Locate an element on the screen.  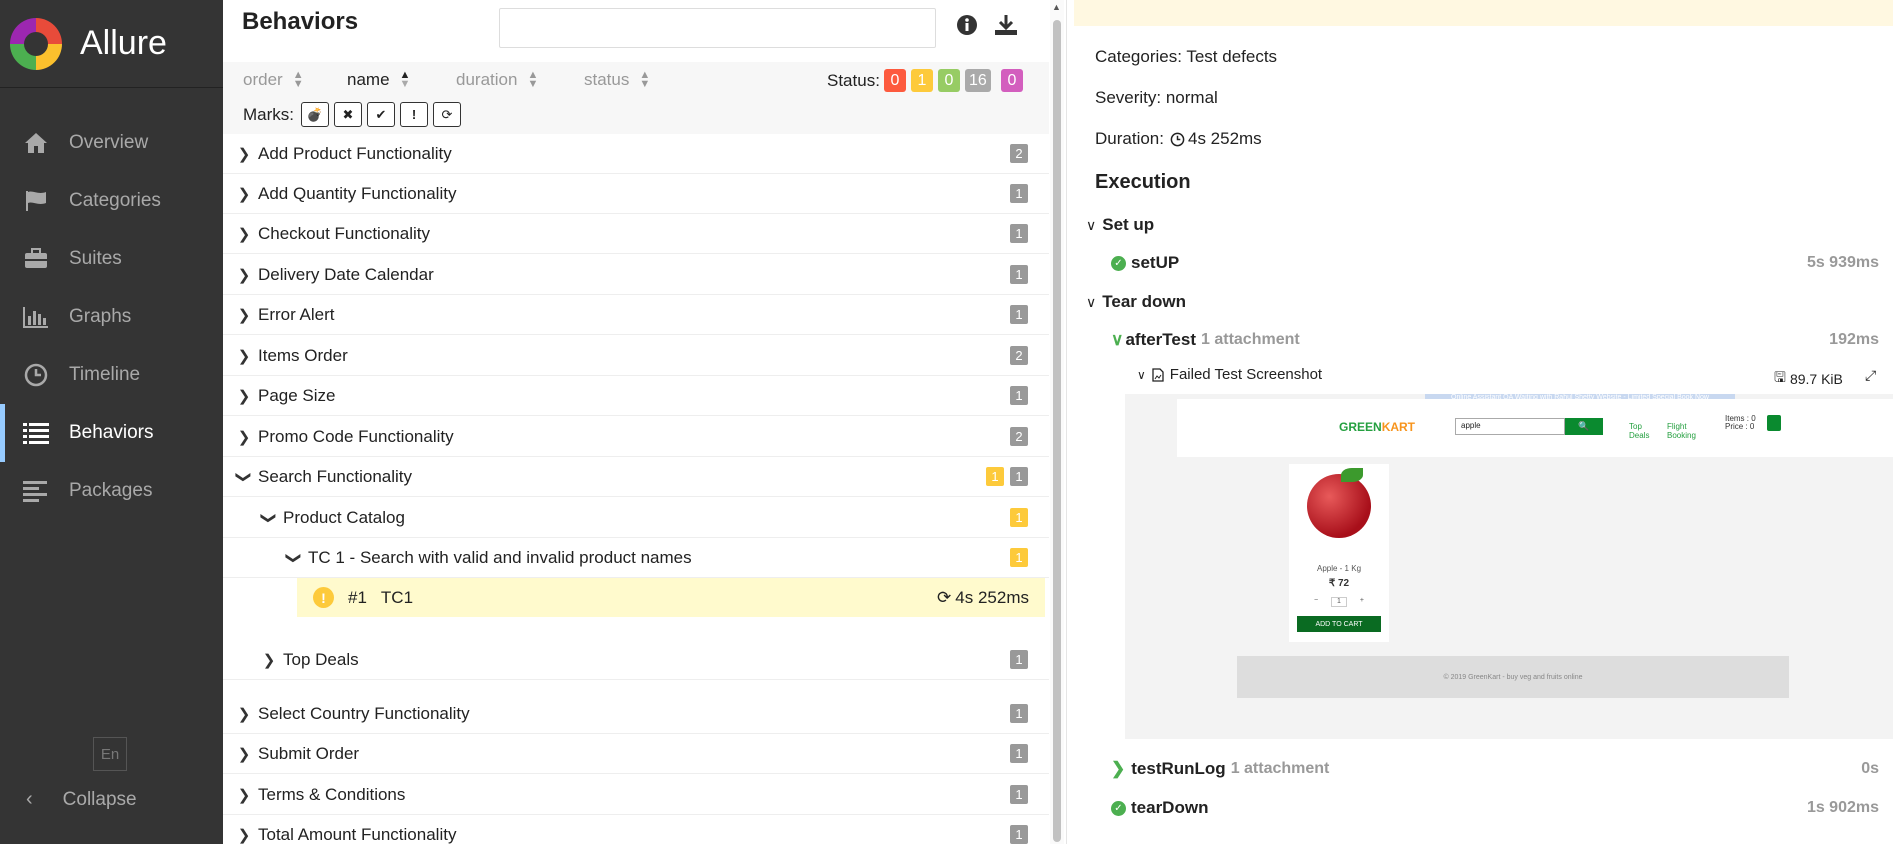
step-time: 0s is located at coordinates (1870, 768).